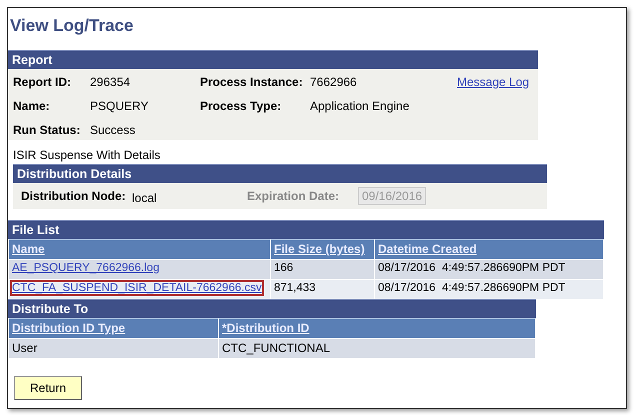  I want to click on report-description: ISIR Suspense With Details, so click(87, 155).